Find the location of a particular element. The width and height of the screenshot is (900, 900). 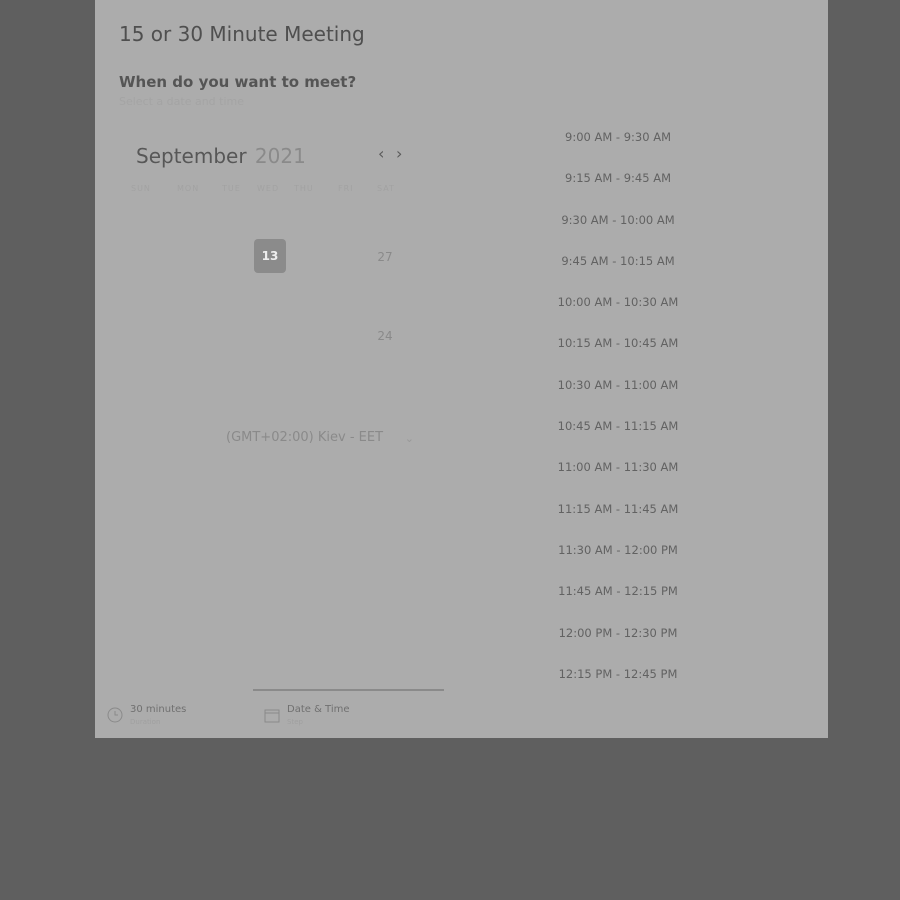

weekday-sat: SAT is located at coordinates (386, 188).